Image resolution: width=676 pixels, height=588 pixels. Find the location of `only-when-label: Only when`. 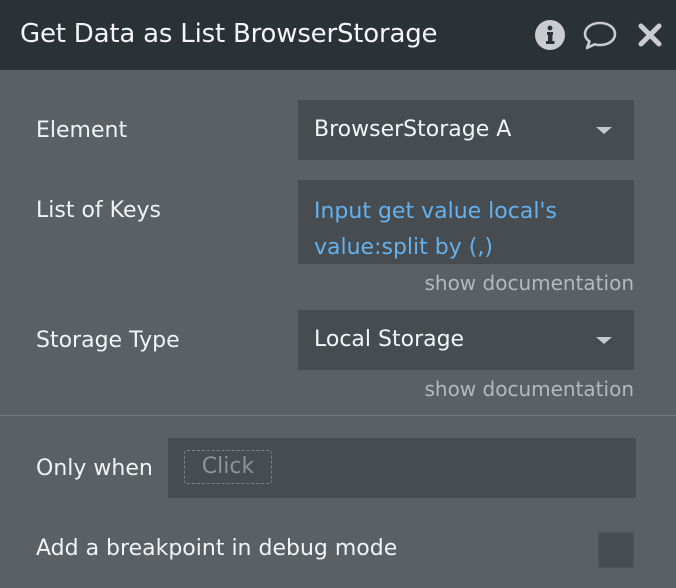

only-when-label: Only when is located at coordinates (94, 468).